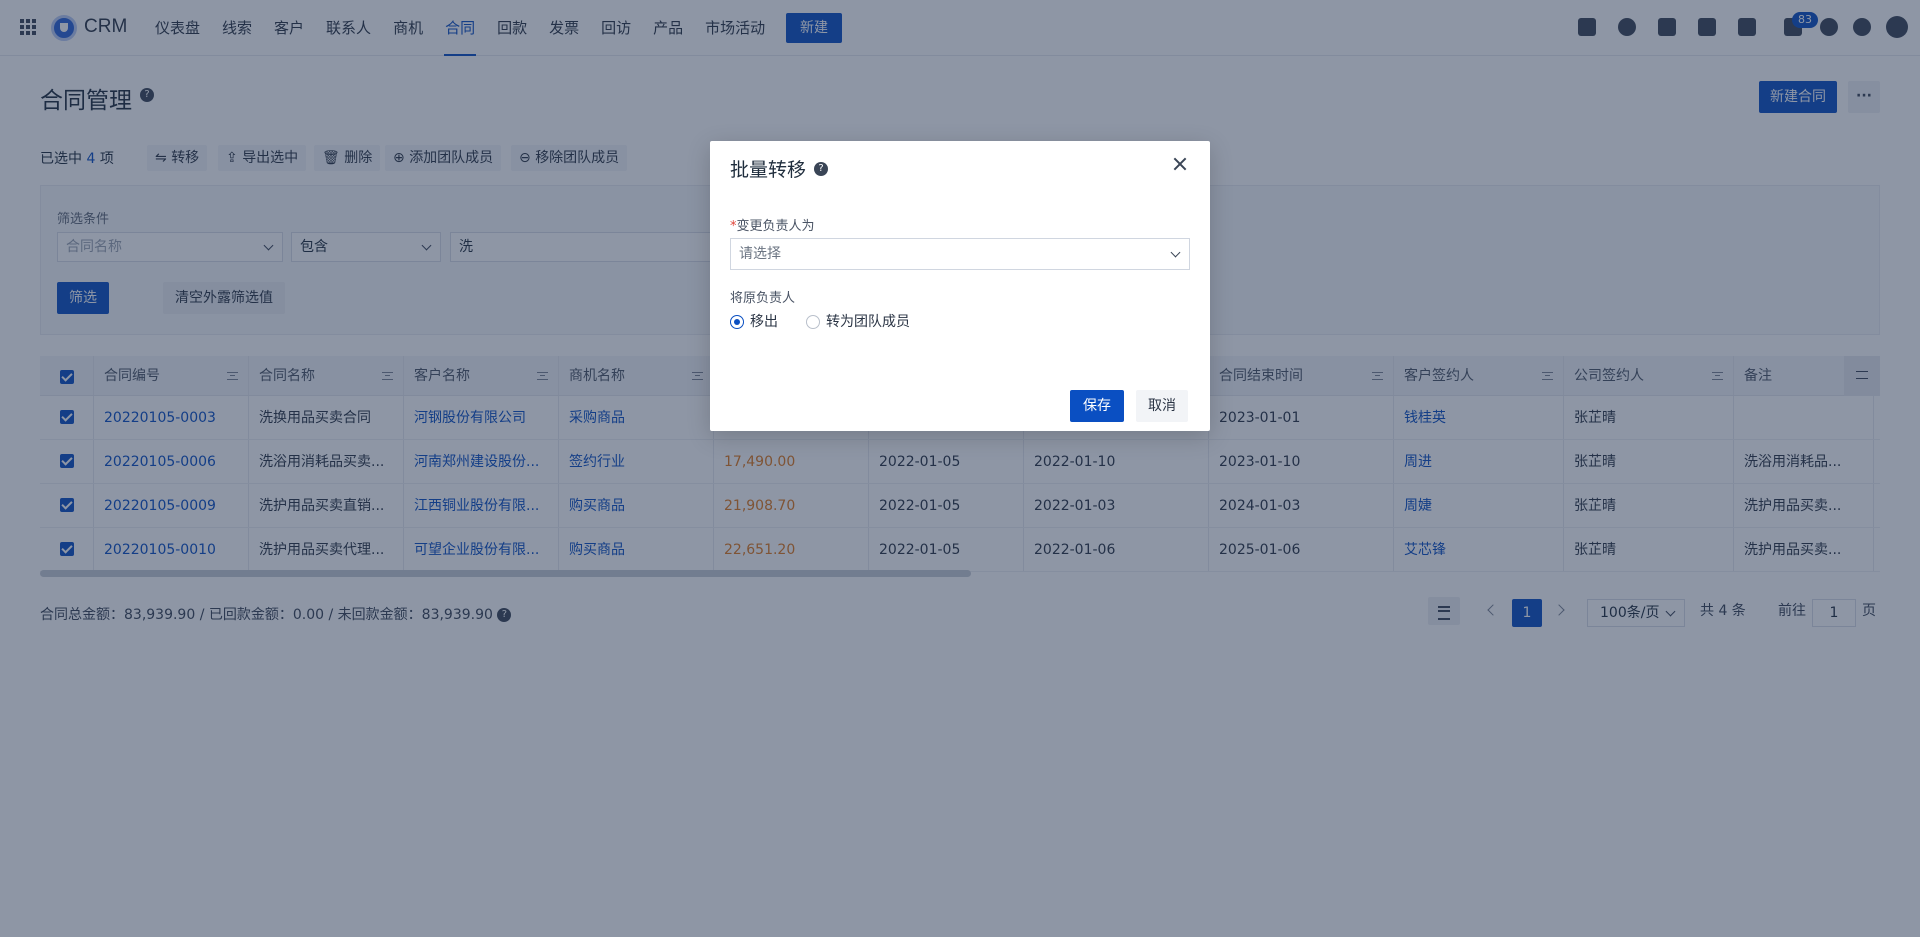  What do you see at coordinates (960, 254) in the screenshot?
I see `new-owner-select: 请选择` at bounding box center [960, 254].